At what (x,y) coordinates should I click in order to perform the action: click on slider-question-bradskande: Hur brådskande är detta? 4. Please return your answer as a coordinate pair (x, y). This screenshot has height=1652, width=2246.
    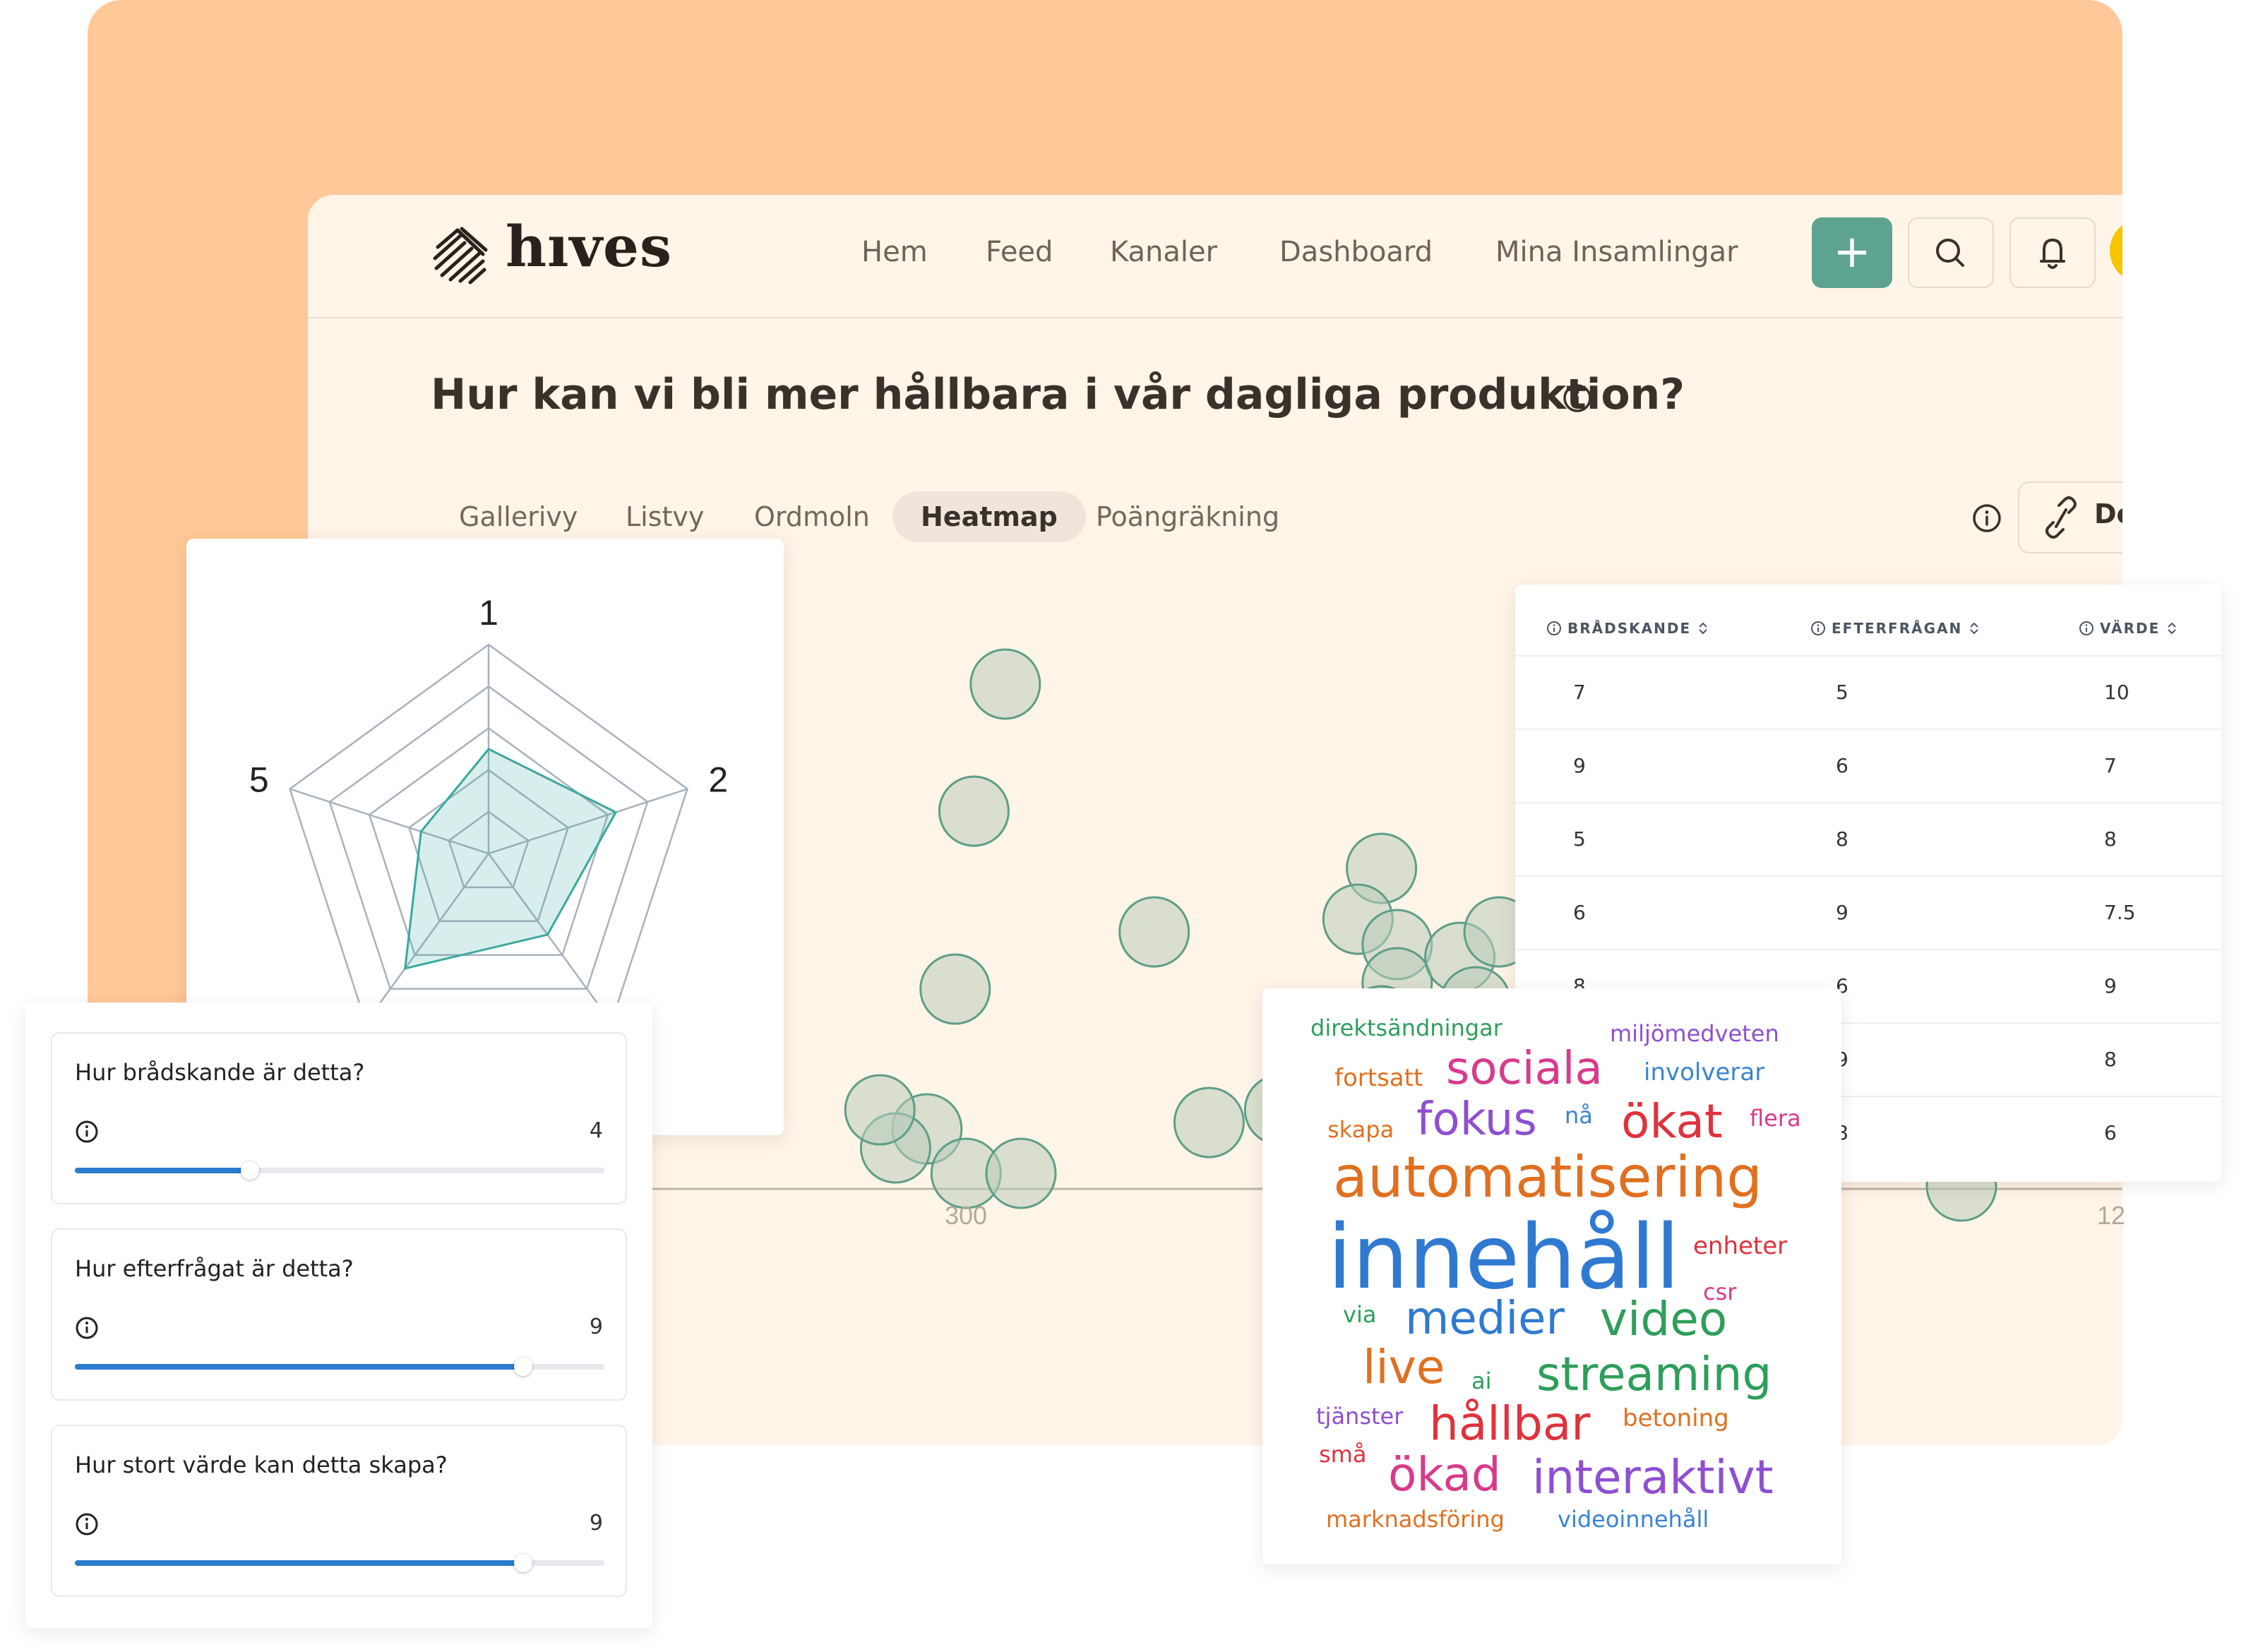
    Looking at the image, I should click on (339, 1118).